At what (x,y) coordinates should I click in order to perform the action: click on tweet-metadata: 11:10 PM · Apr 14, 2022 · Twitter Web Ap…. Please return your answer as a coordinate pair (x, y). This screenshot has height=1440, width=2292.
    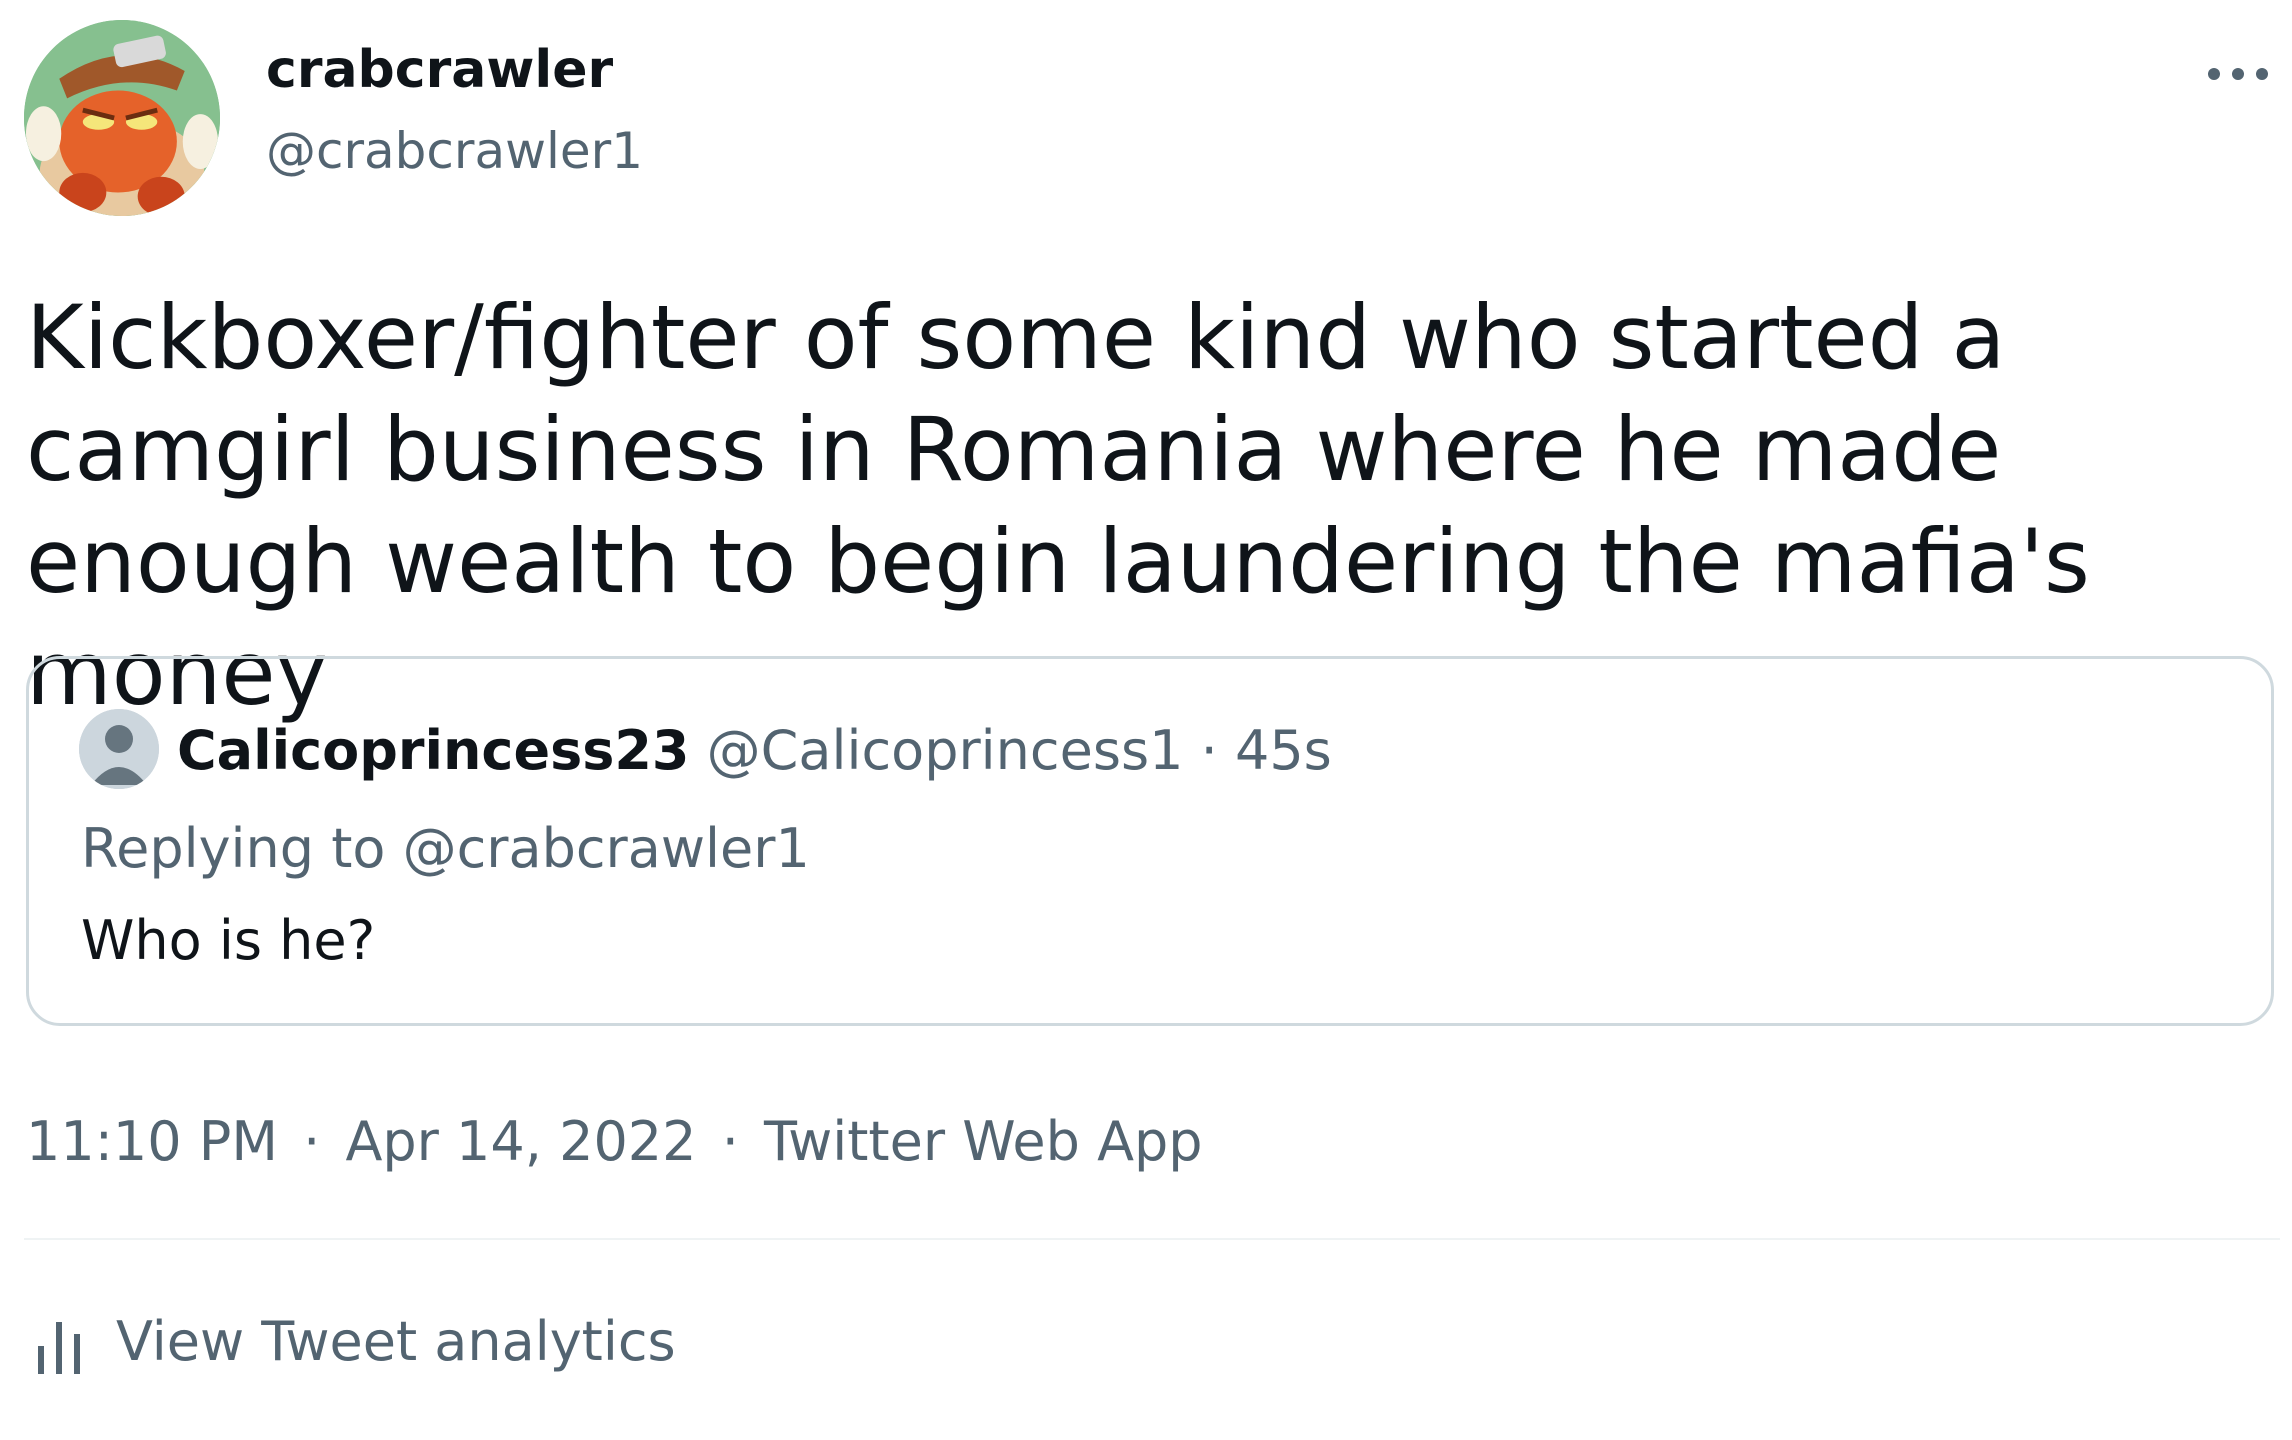
    Looking at the image, I should click on (614, 1141).